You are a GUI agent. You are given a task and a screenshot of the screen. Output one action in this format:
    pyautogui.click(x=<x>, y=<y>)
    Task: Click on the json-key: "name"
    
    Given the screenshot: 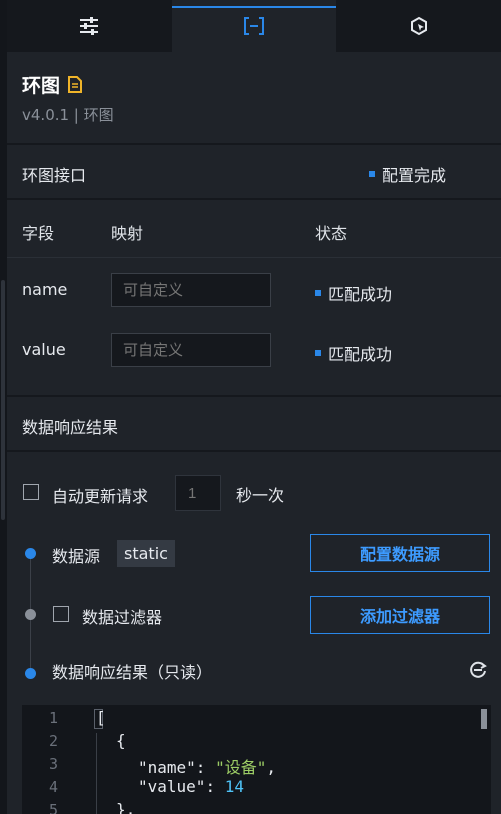 What is the action you would take?
    pyautogui.click(x=167, y=767)
    